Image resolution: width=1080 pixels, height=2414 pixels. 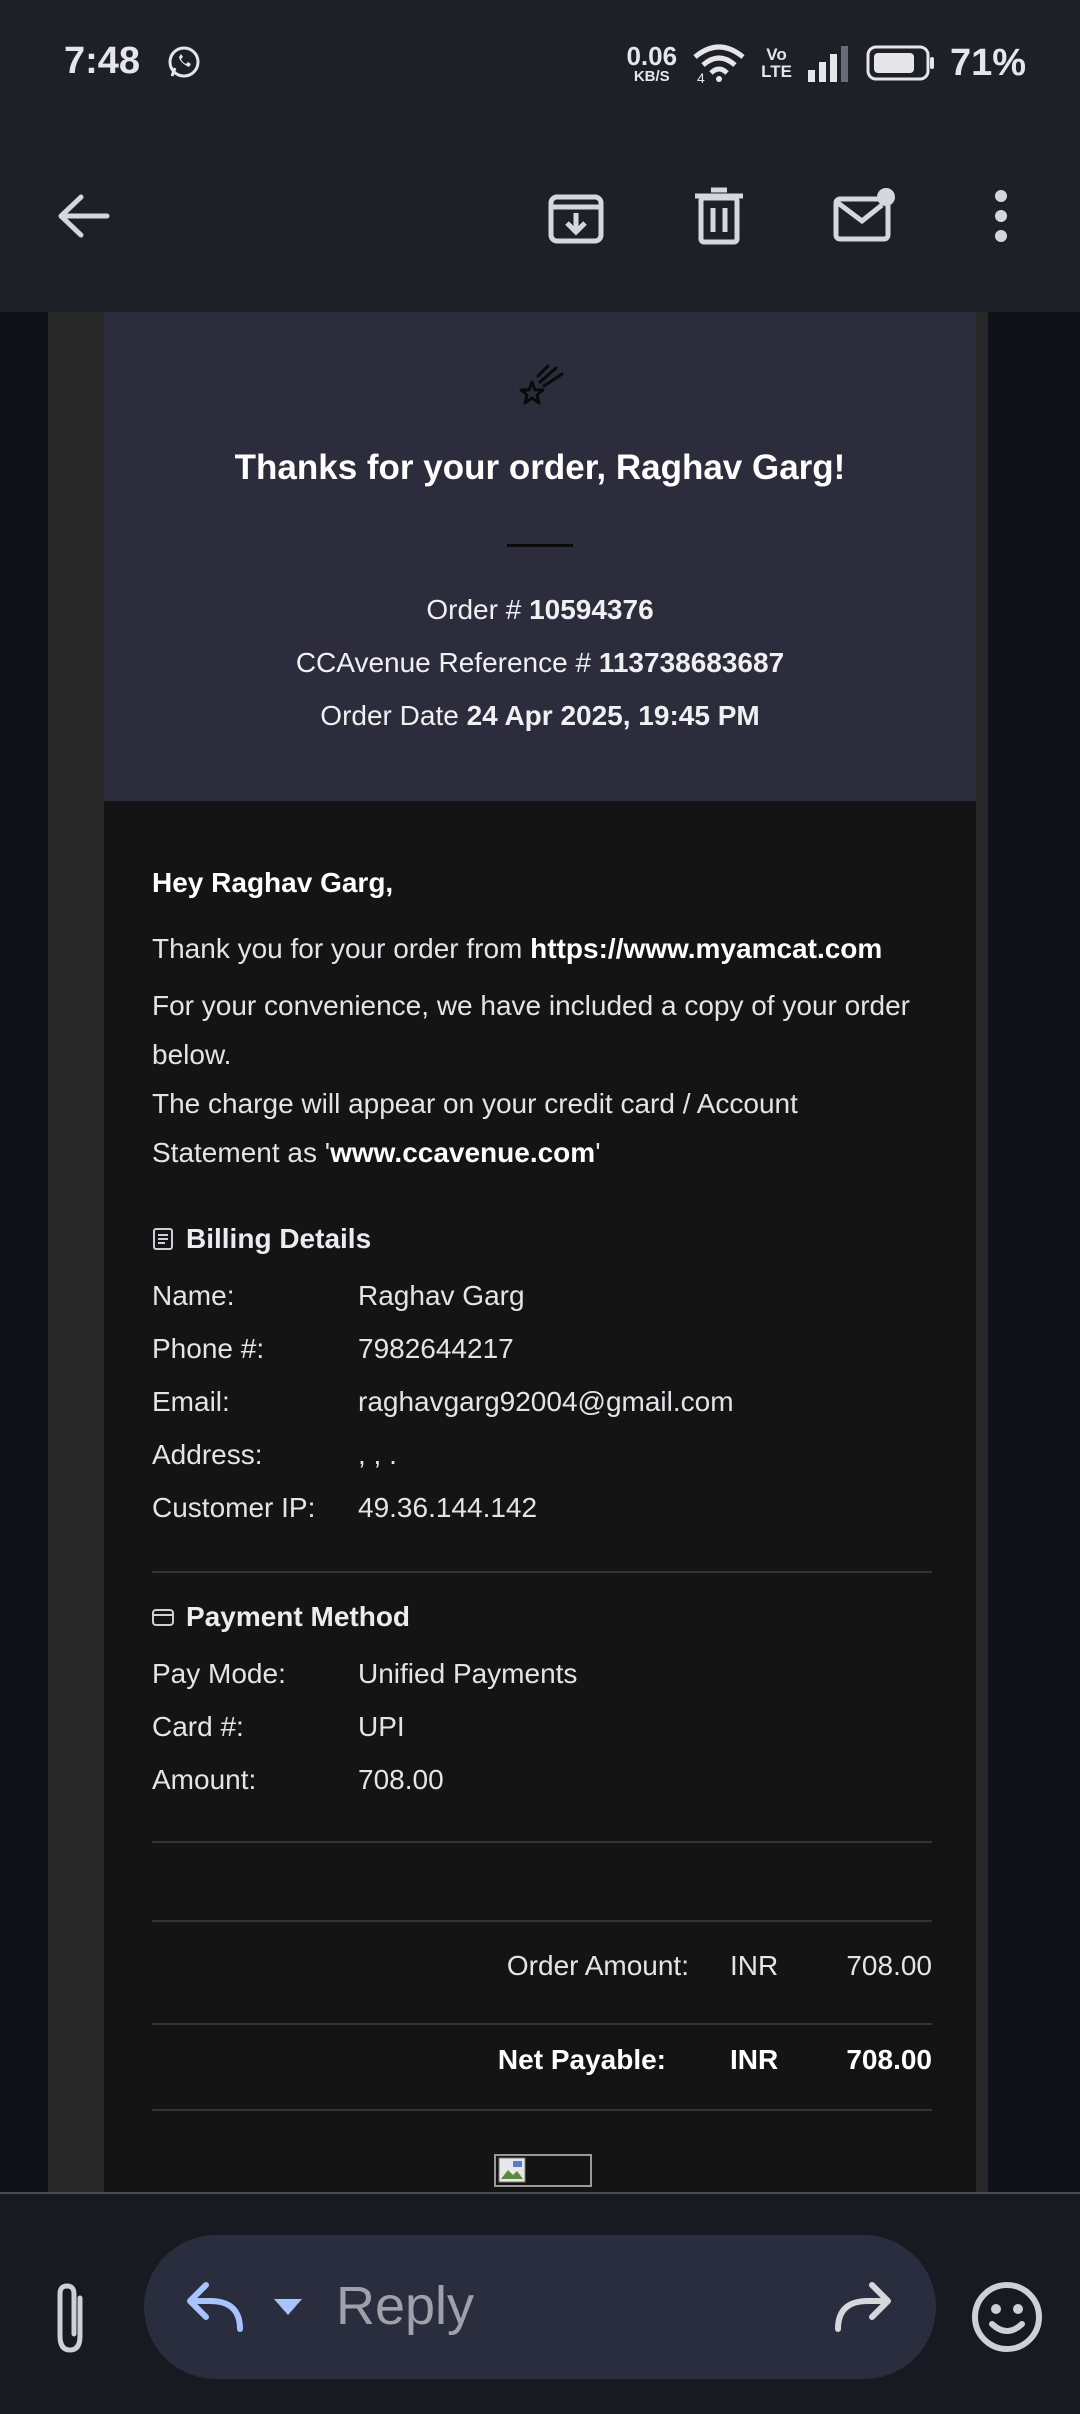 What do you see at coordinates (540, 662) in the screenshot?
I see `reference-line: CCAvenue Reference # 113738683687` at bounding box center [540, 662].